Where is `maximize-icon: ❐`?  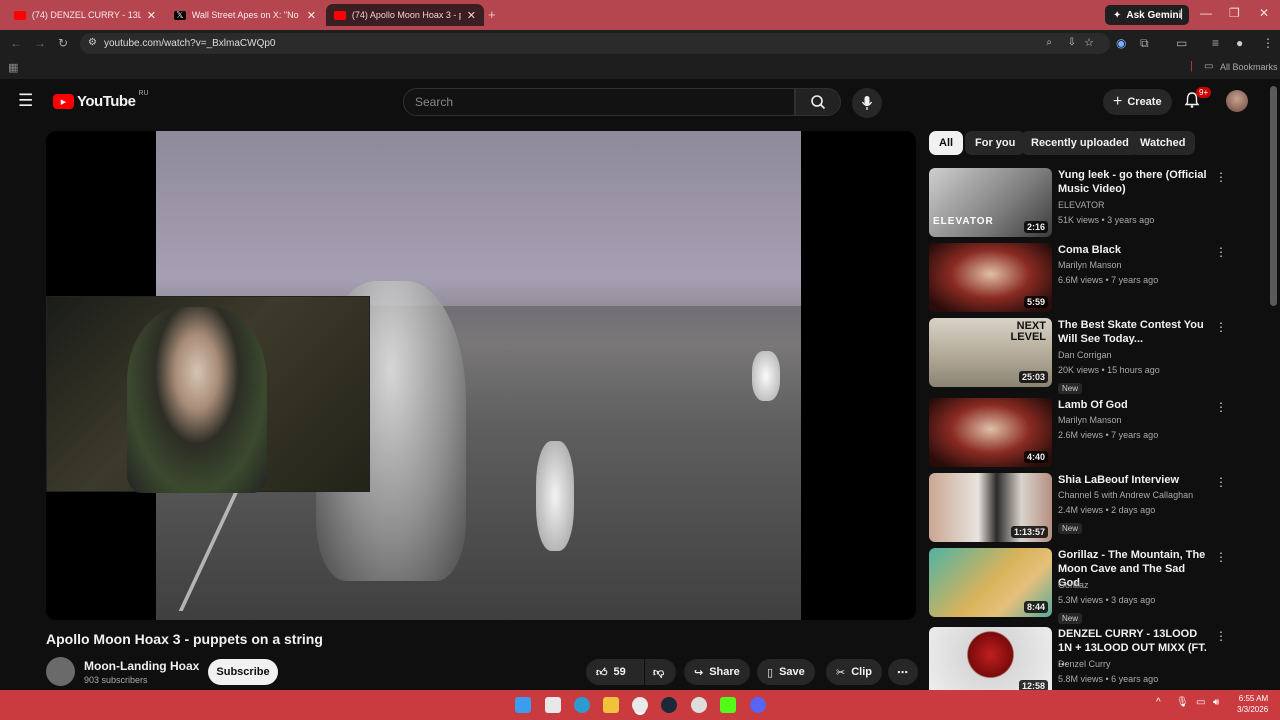 maximize-icon: ❐ is located at coordinates (1234, 13).